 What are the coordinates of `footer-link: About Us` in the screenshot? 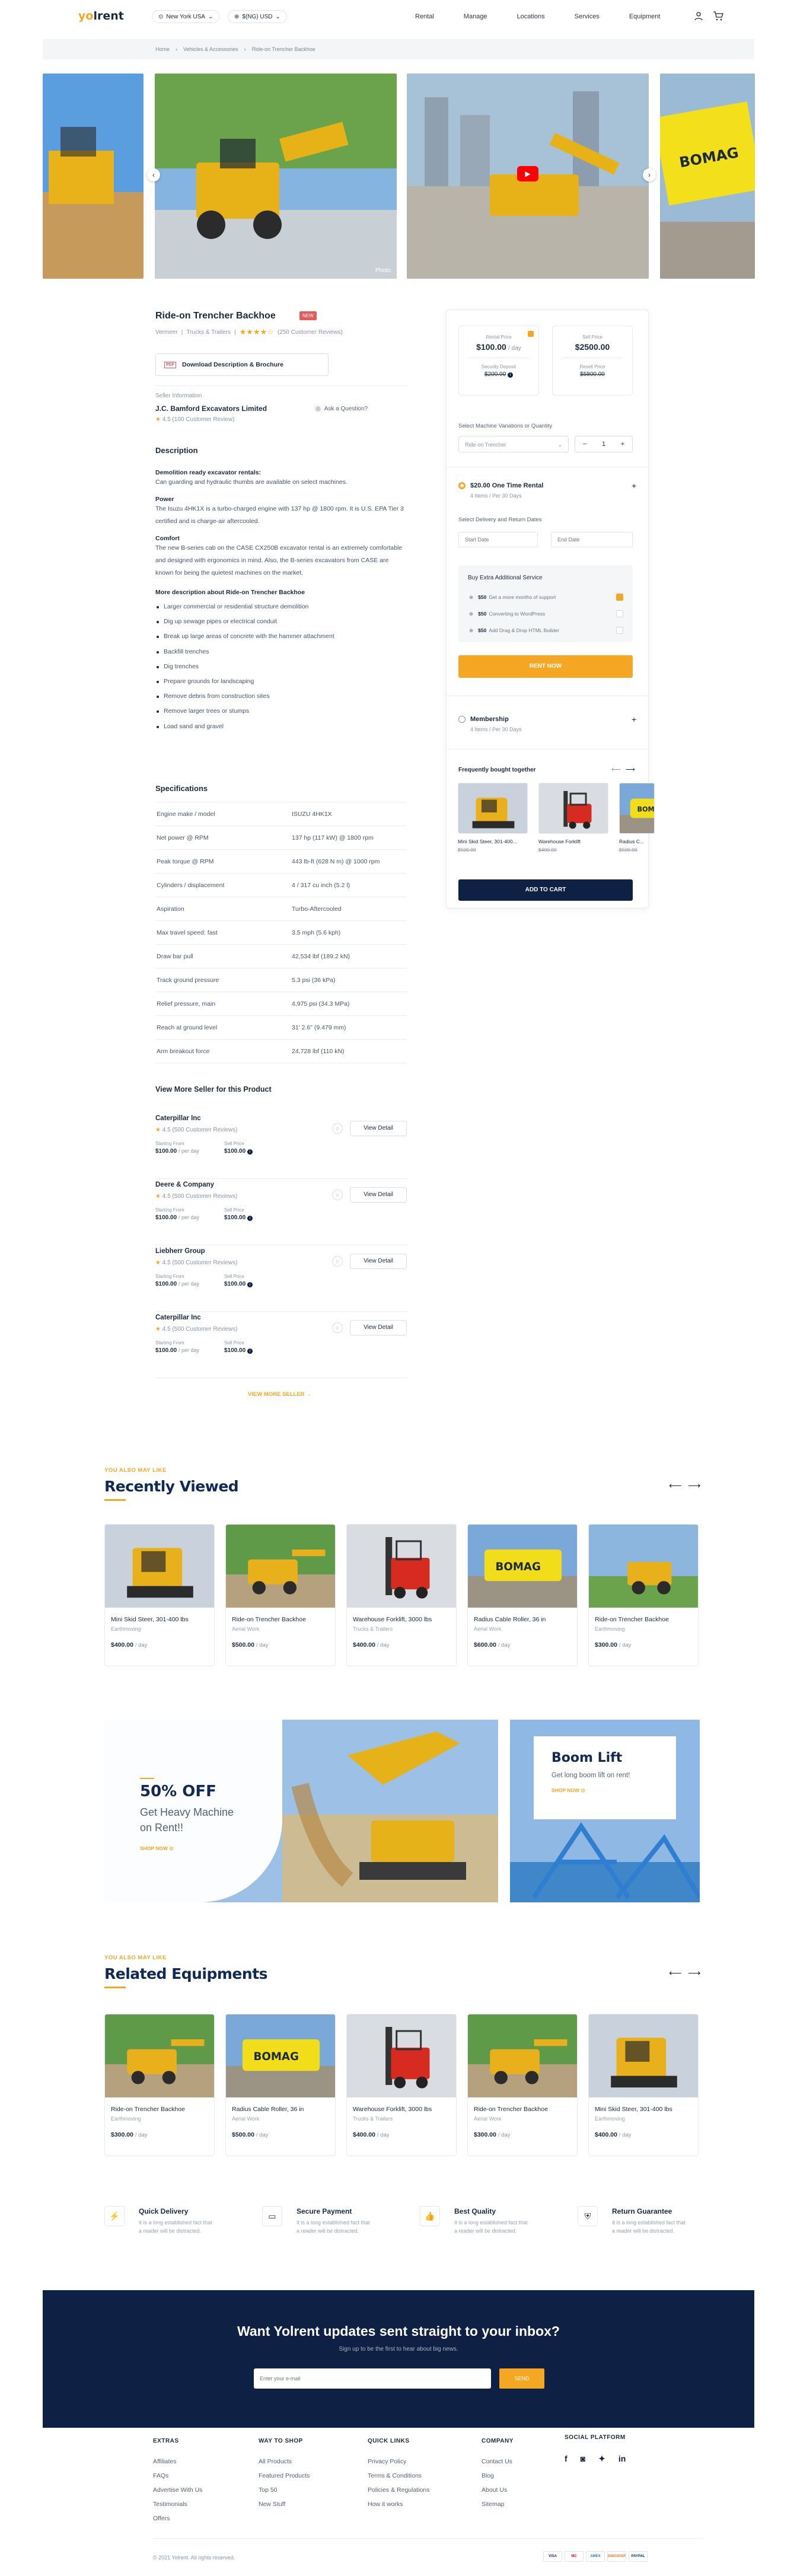 It's located at (498, 2490).